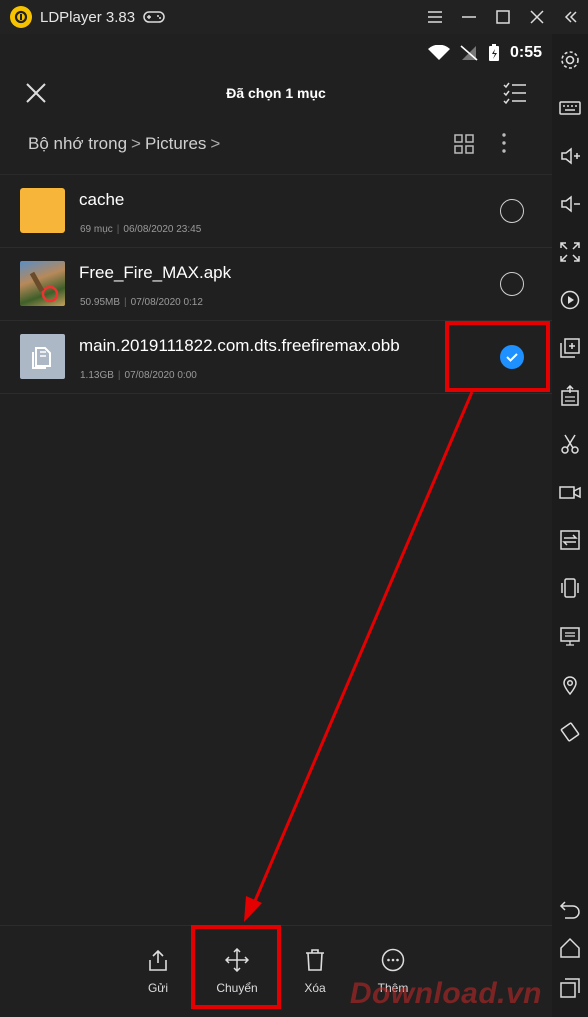  Describe the element at coordinates (393, 960) in the screenshot. I see `more-horiz-icon` at that location.